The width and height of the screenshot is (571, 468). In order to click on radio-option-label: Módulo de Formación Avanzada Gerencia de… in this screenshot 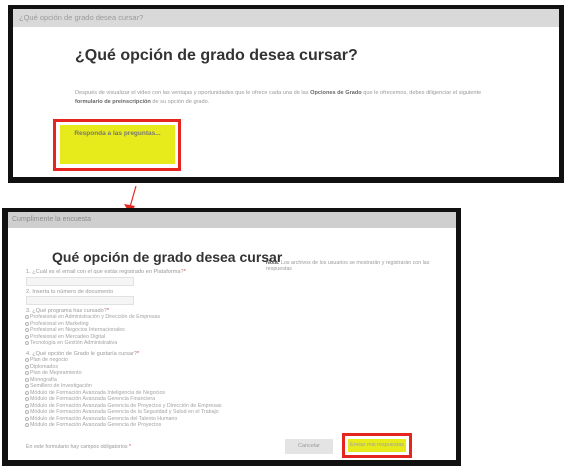, I will do `click(96, 425)`.